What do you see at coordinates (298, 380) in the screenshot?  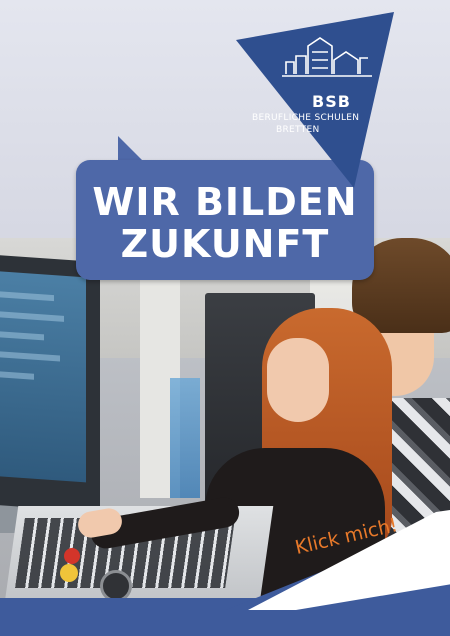 I see `photo-girl-face` at bounding box center [298, 380].